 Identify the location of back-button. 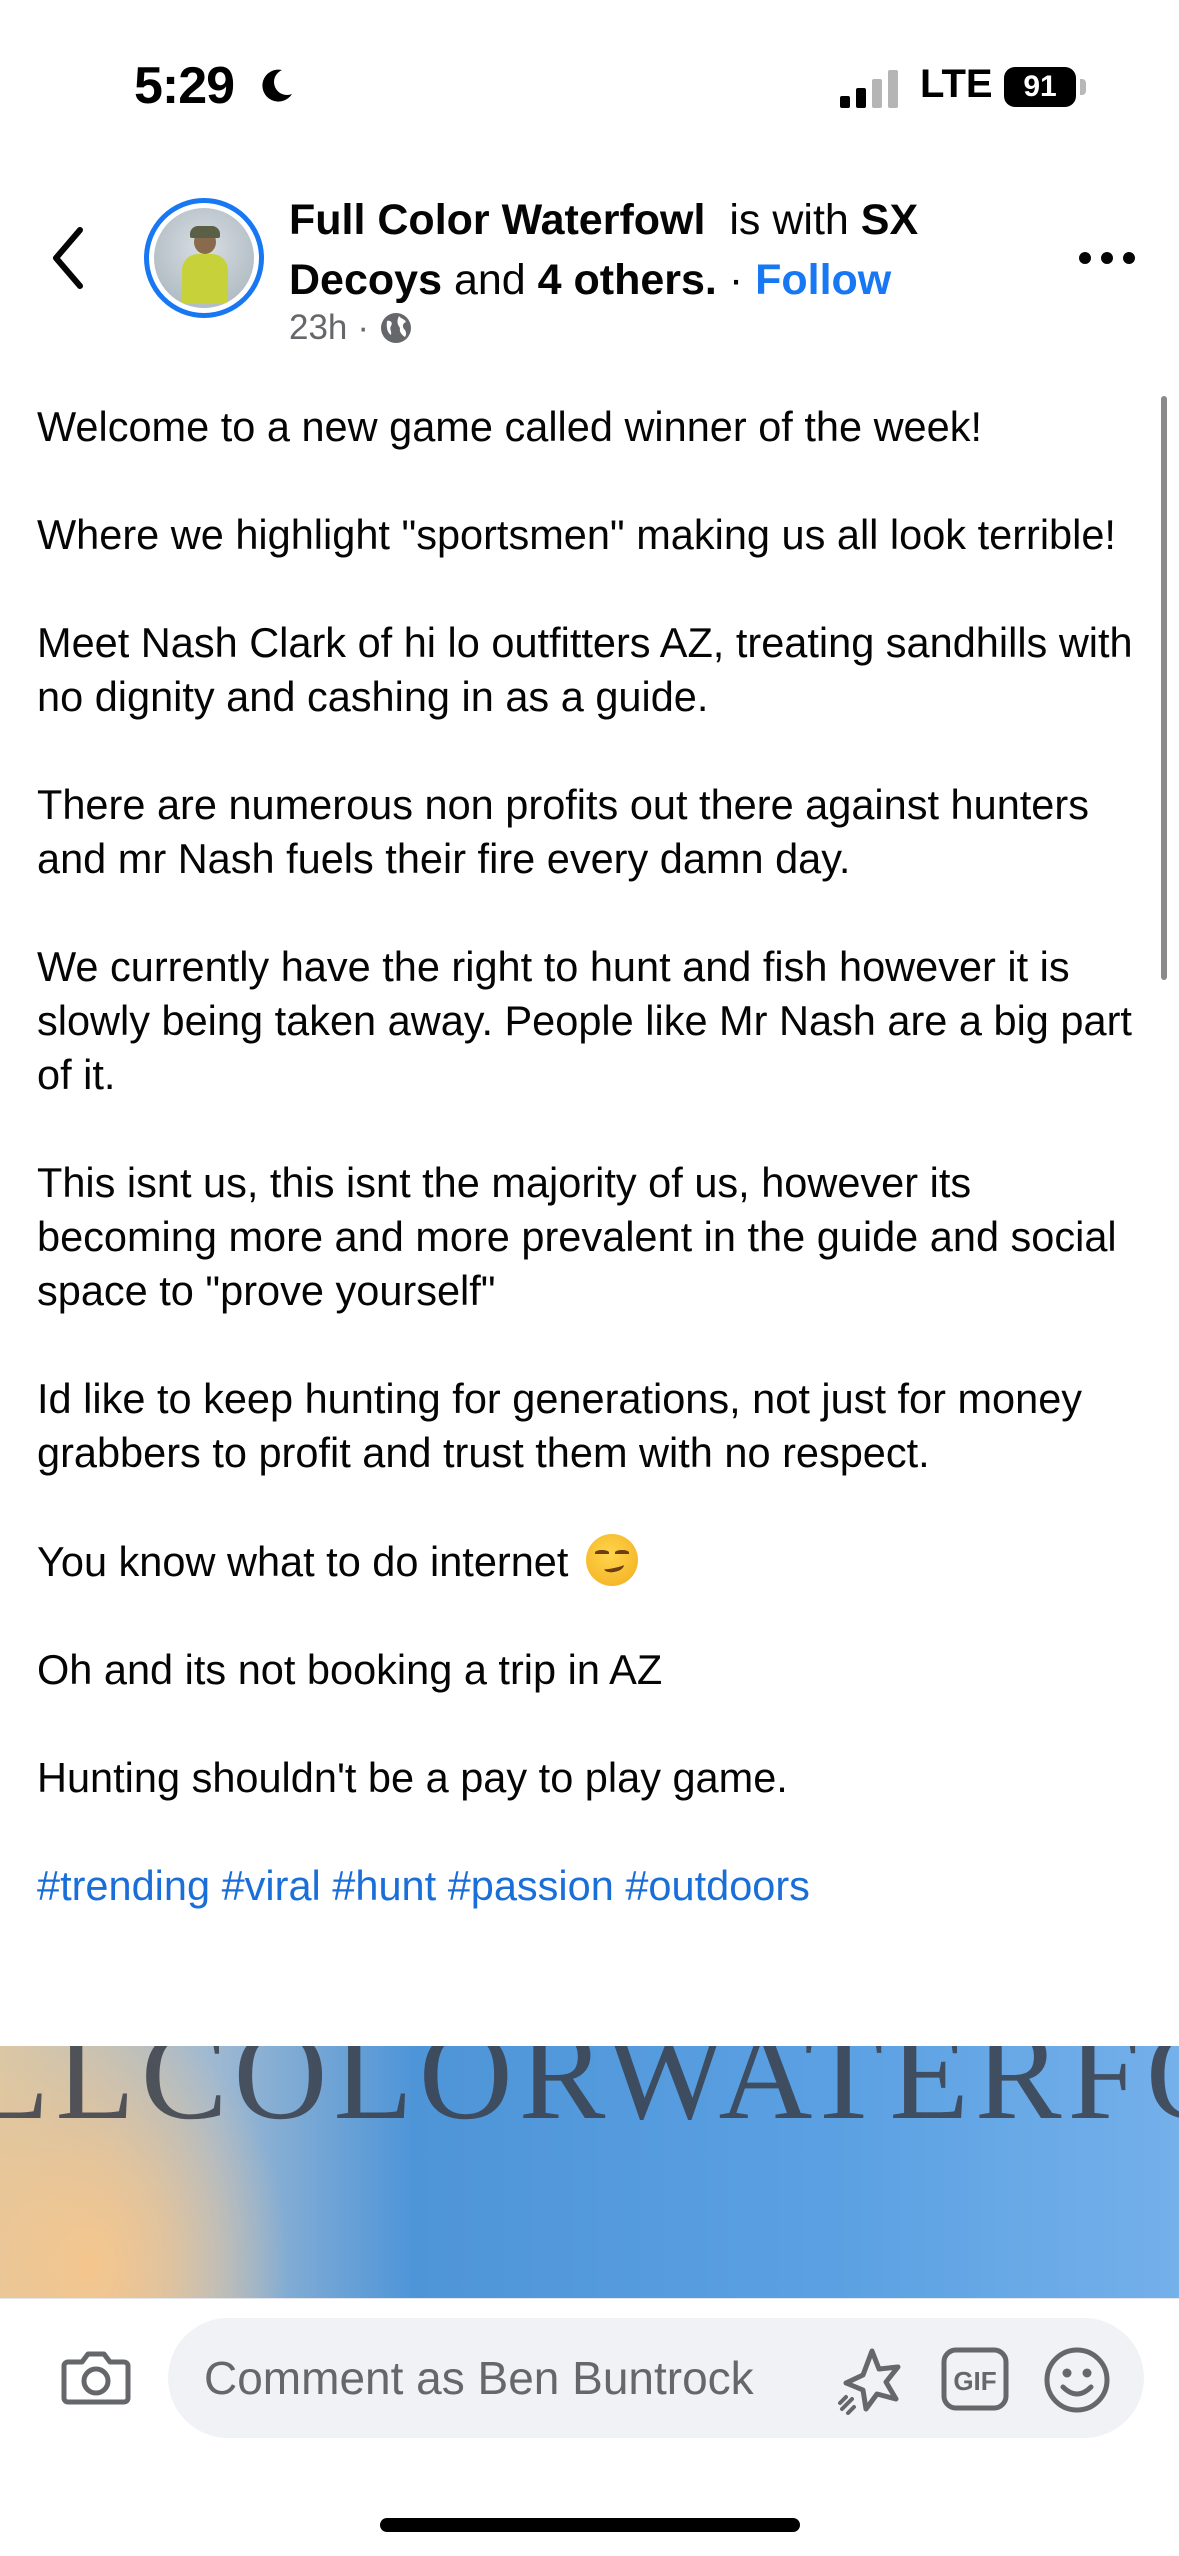
(70, 258).